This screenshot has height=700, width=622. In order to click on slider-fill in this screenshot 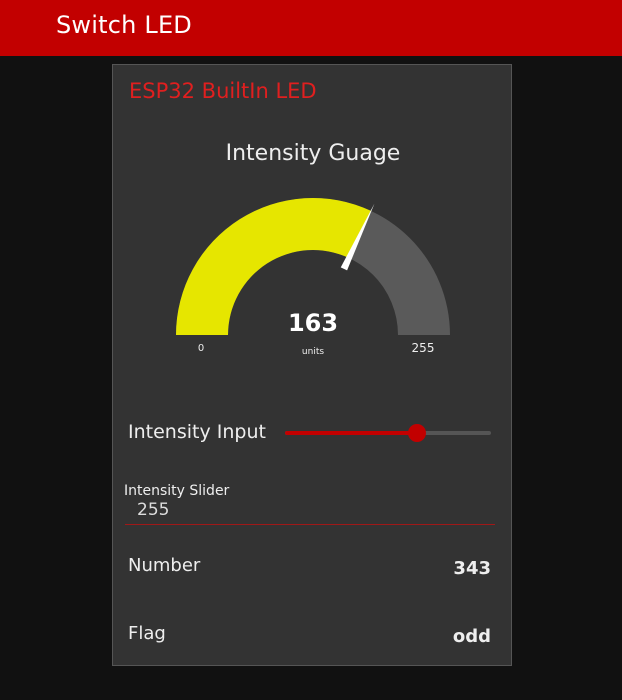, I will do `click(351, 433)`.